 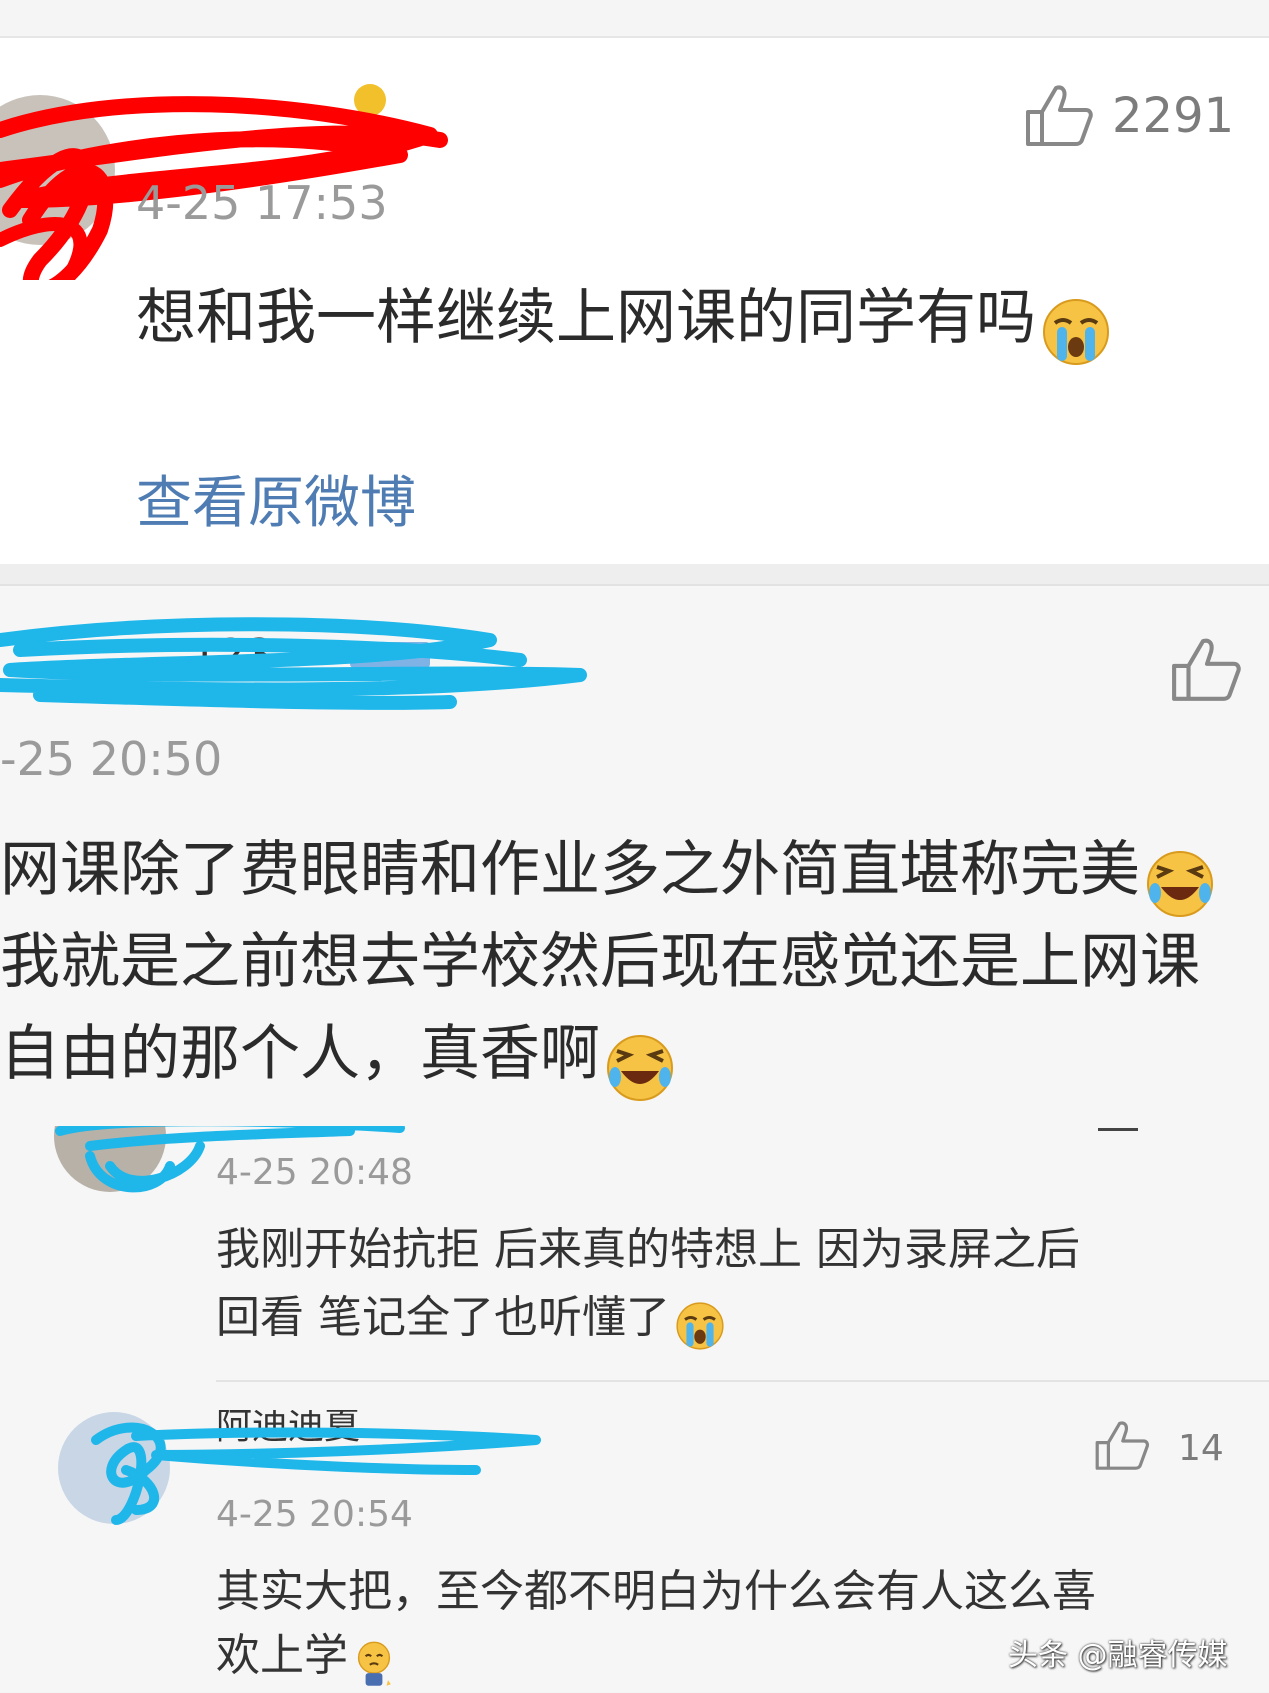 I want to click on reply-time: 4-25 20:48, so click(x=314, y=1172).